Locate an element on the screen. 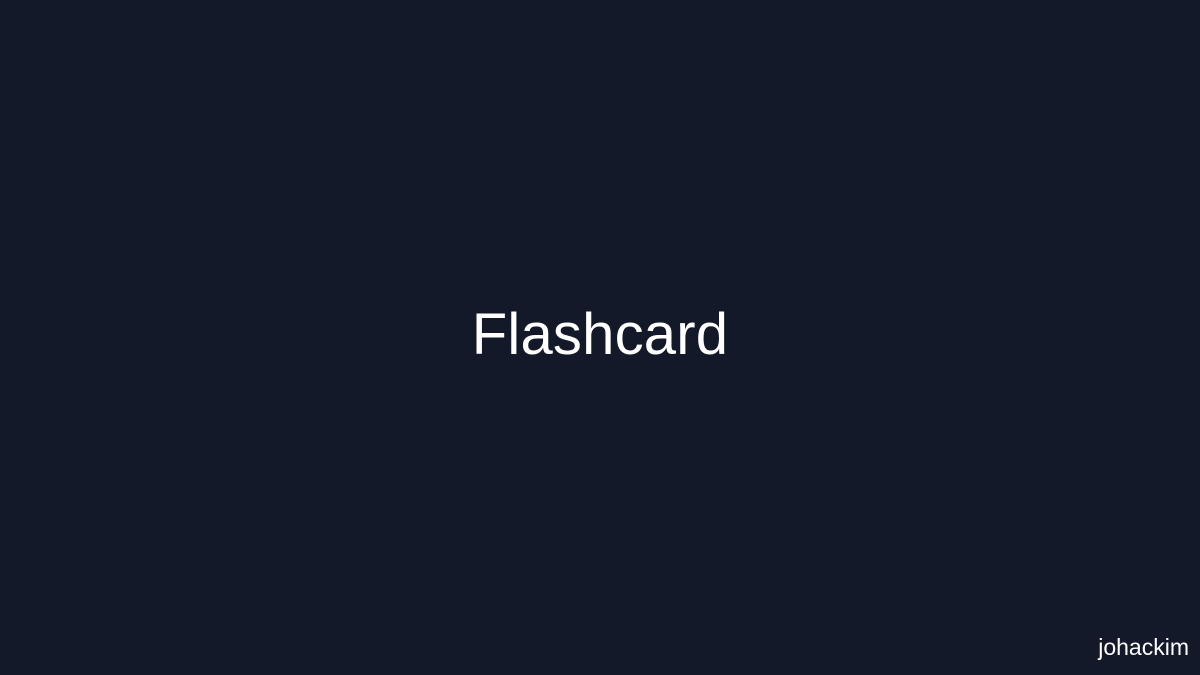 Image resolution: width=1200 pixels, height=675 pixels. author-credit: johackim is located at coordinates (1143, 647).